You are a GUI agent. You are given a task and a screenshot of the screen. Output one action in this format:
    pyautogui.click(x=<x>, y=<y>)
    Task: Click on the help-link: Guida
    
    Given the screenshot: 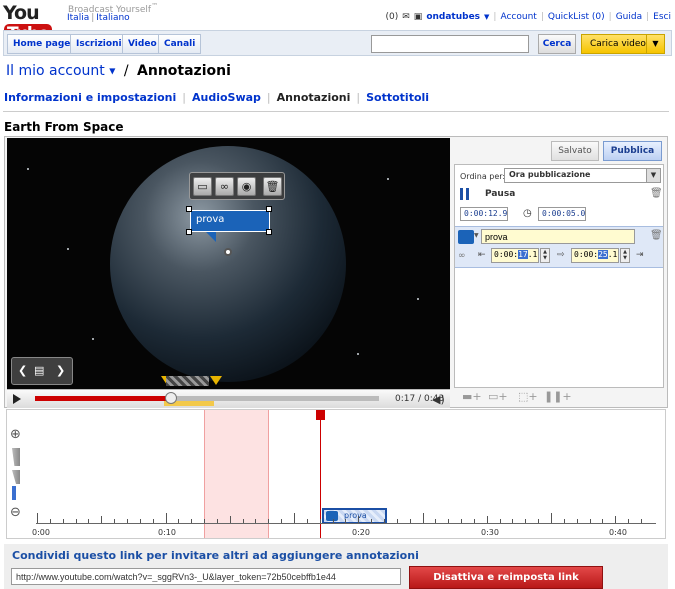 What is the action you would take?
    pyautogui.click(x=629, y=17)
    